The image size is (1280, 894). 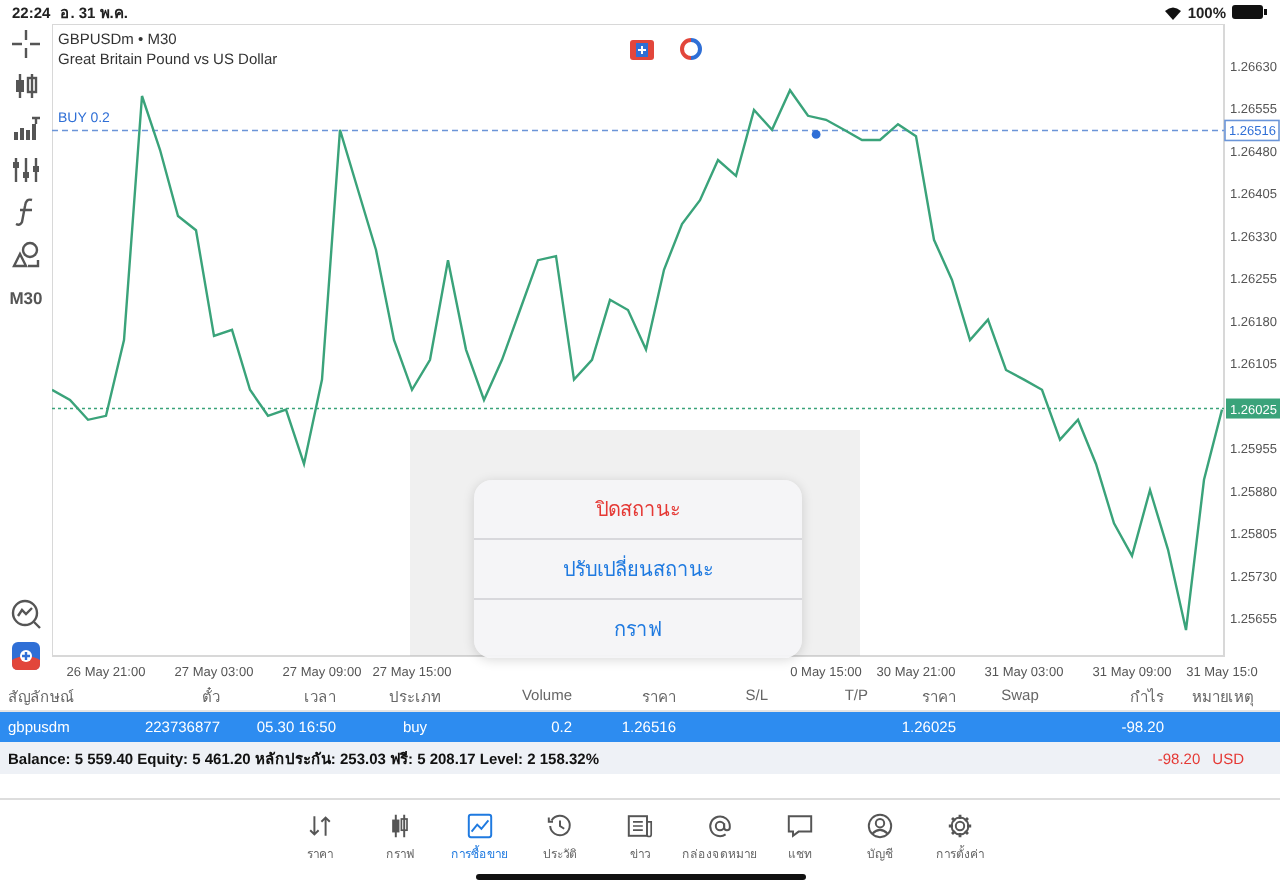 I want to click on crosshair-icon, so click(x=25, y=44).